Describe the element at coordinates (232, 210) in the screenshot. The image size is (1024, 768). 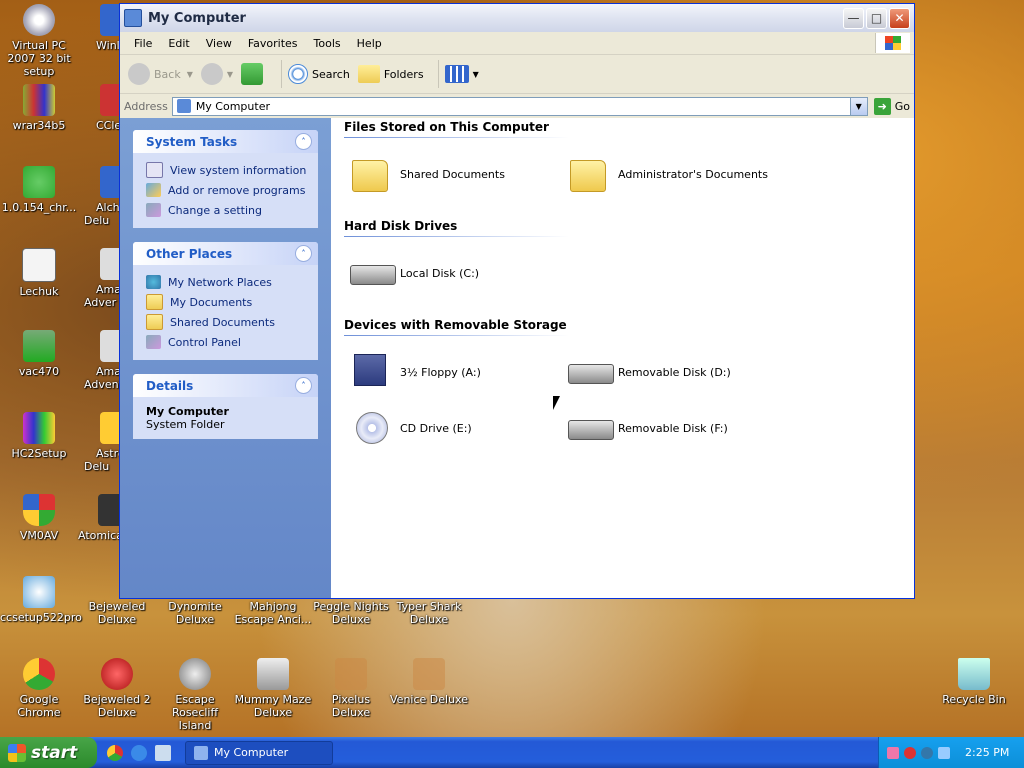
I see `task-change-setting: Change a setting` at that location.